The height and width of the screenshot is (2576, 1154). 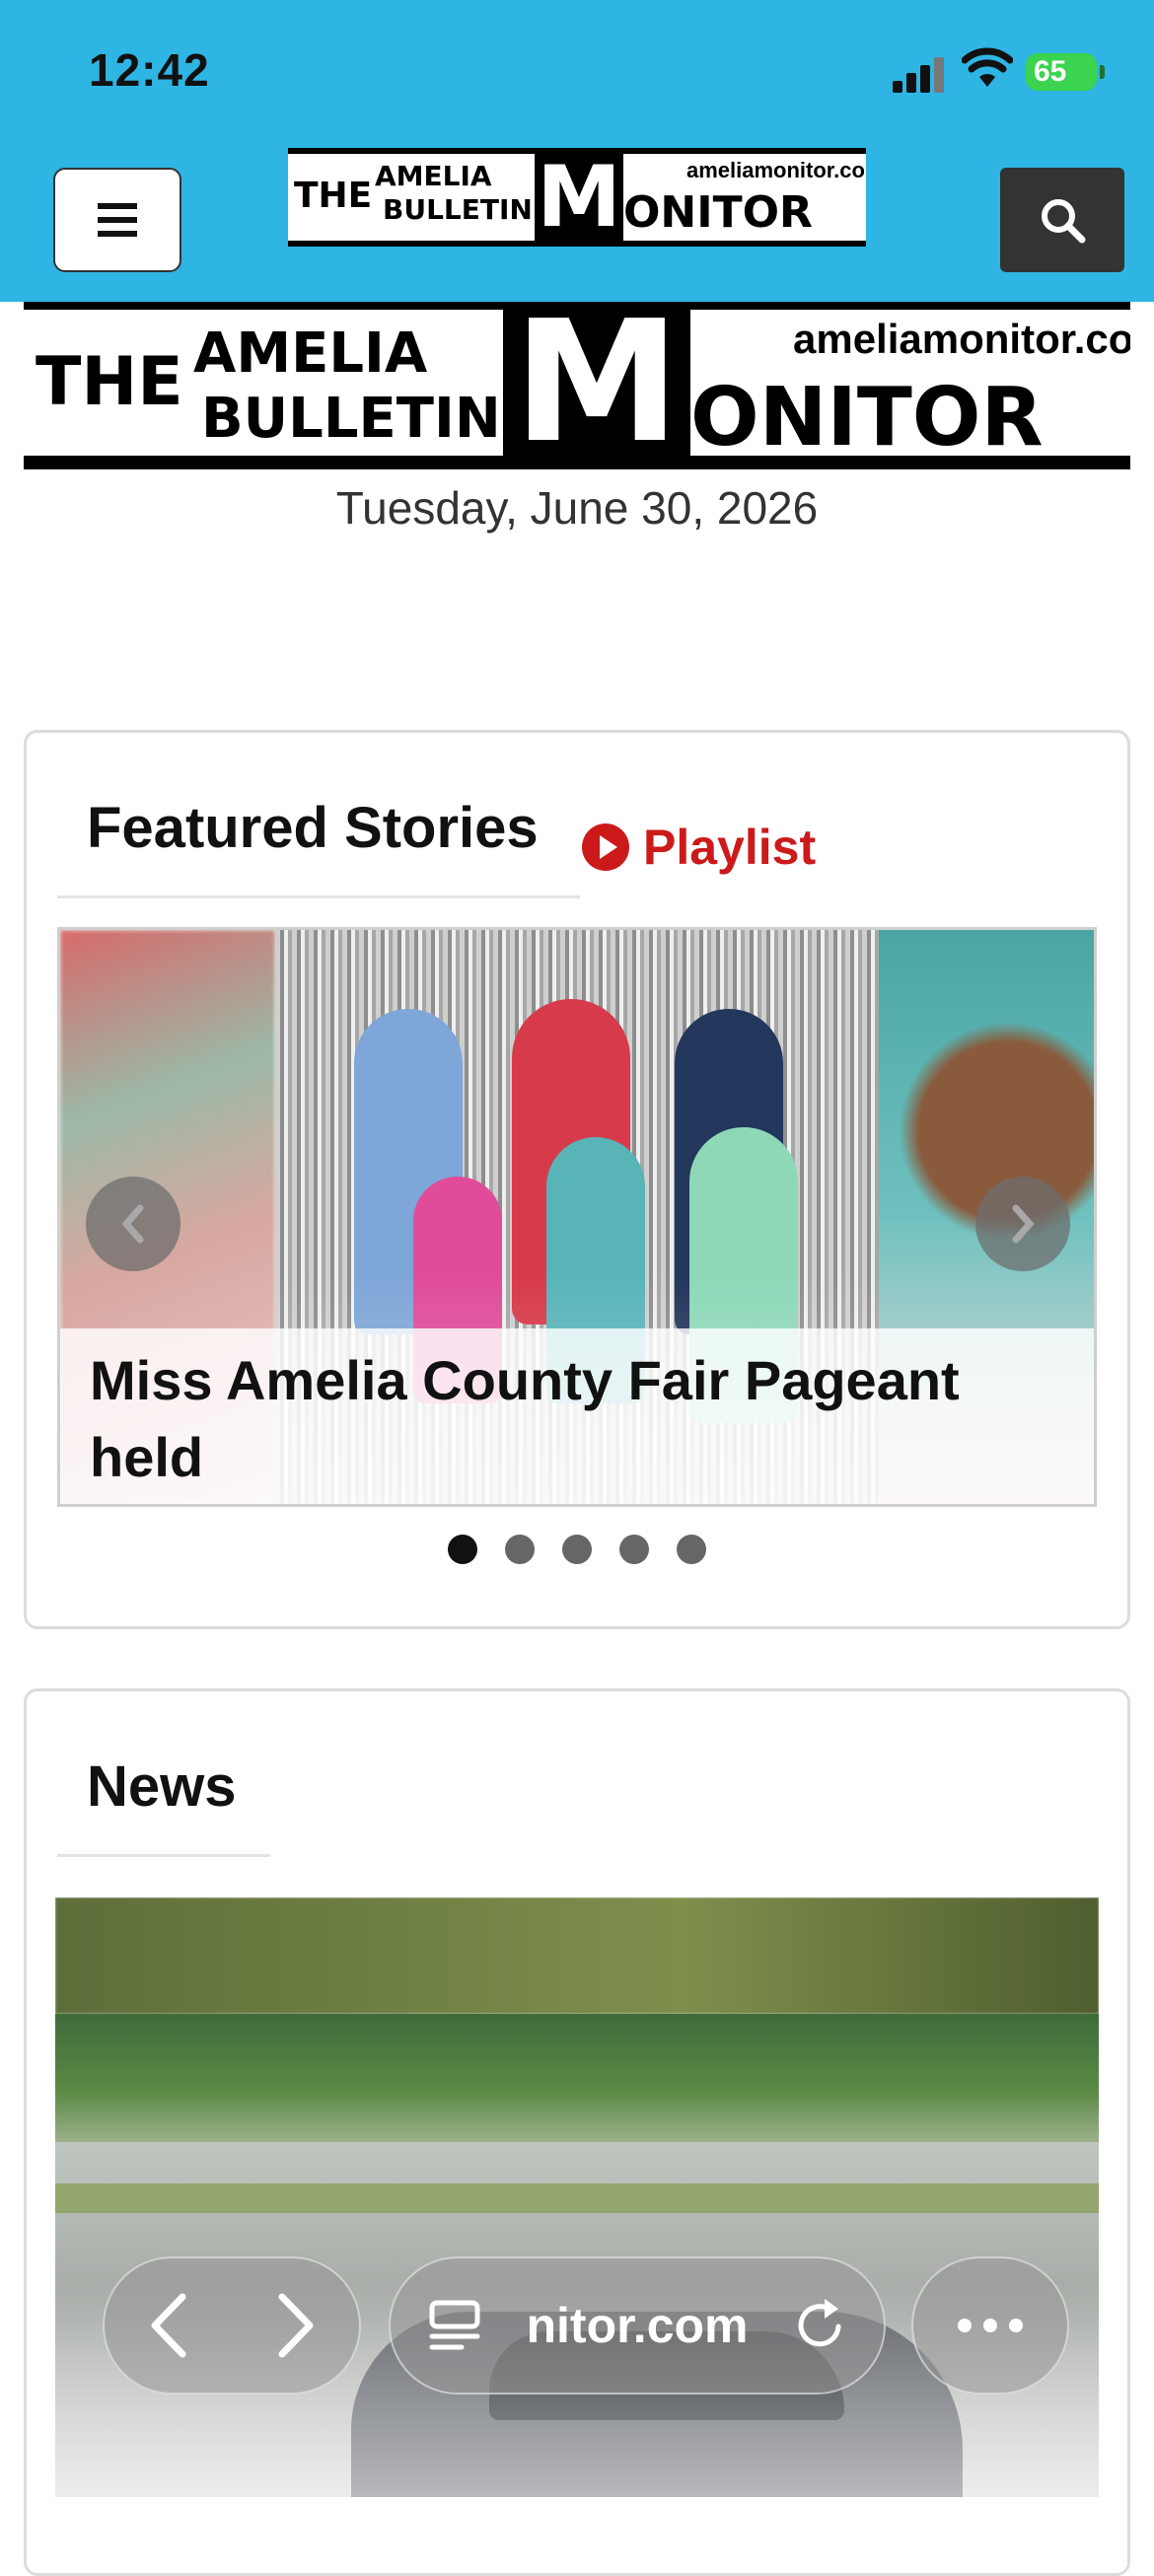 What do you see at coordinates (150, 70) in the screenshot?
I see `status-time: 12:42` at bounding box center [150, 70].